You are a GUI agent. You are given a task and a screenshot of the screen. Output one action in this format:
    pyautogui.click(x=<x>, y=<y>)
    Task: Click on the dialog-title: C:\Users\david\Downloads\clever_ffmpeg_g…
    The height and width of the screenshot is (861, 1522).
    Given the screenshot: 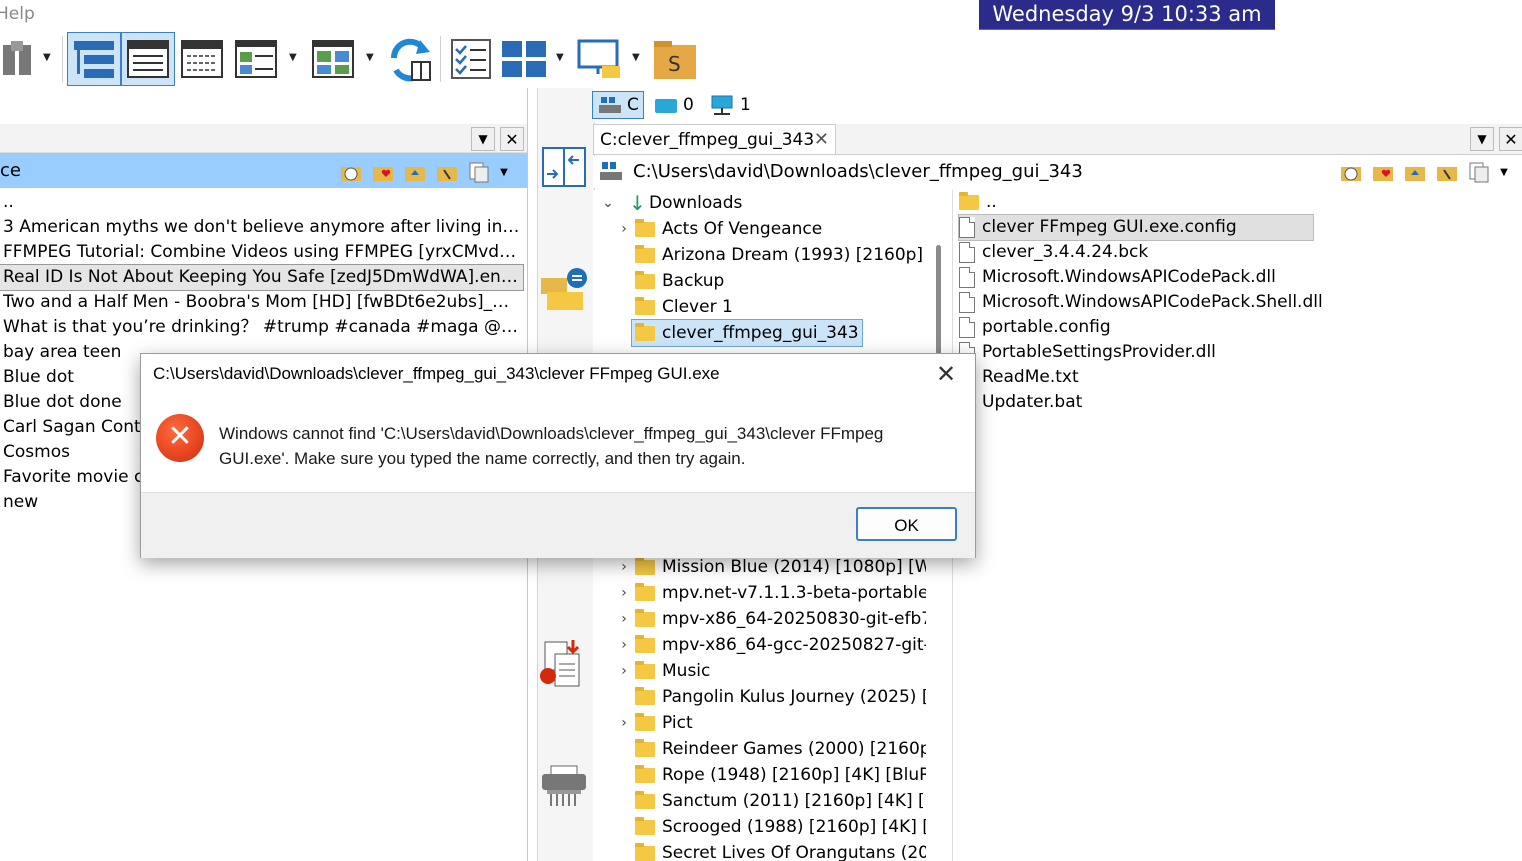 What is the action you would take?
    pyautogui.click(x=436, y=373)
    